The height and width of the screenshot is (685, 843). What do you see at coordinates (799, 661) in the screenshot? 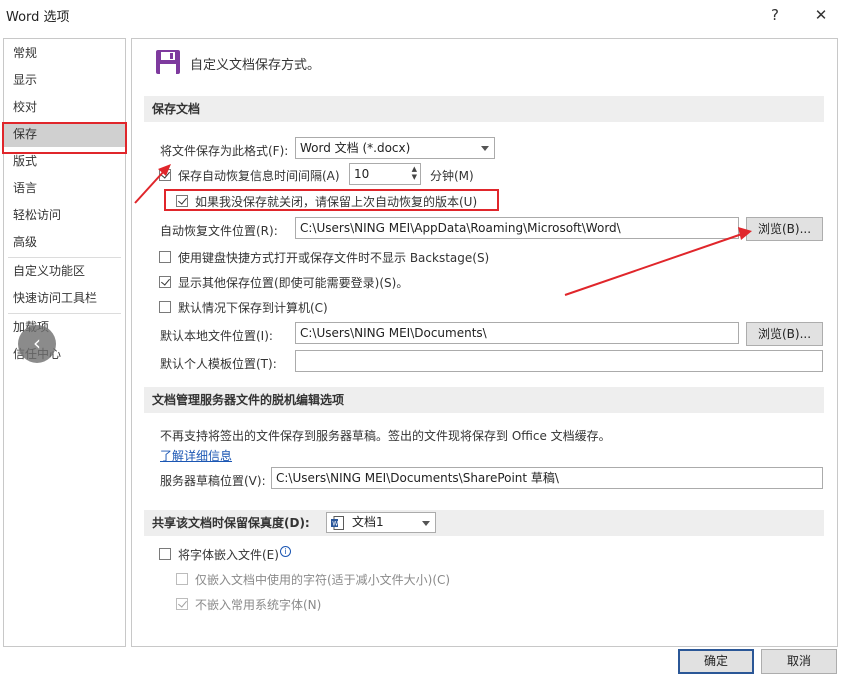
I see `cancel-button: 取消` at bounding box center [799, 661].